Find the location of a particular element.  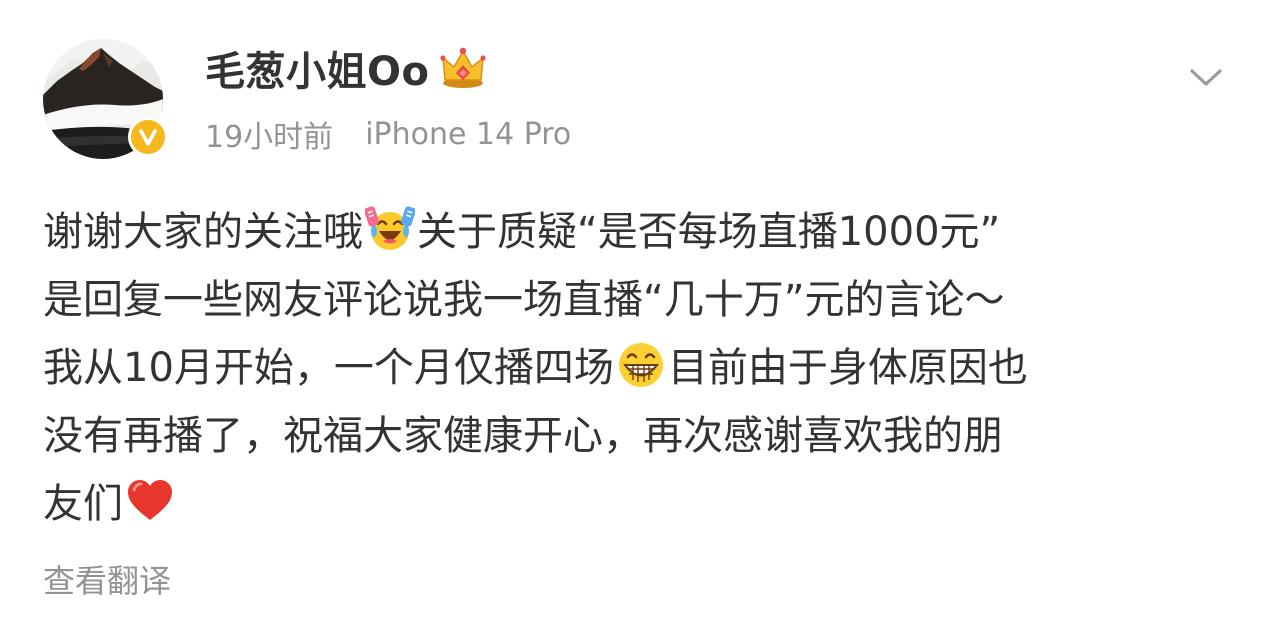

content-text: 友们 is located at coordinates (83, 504).